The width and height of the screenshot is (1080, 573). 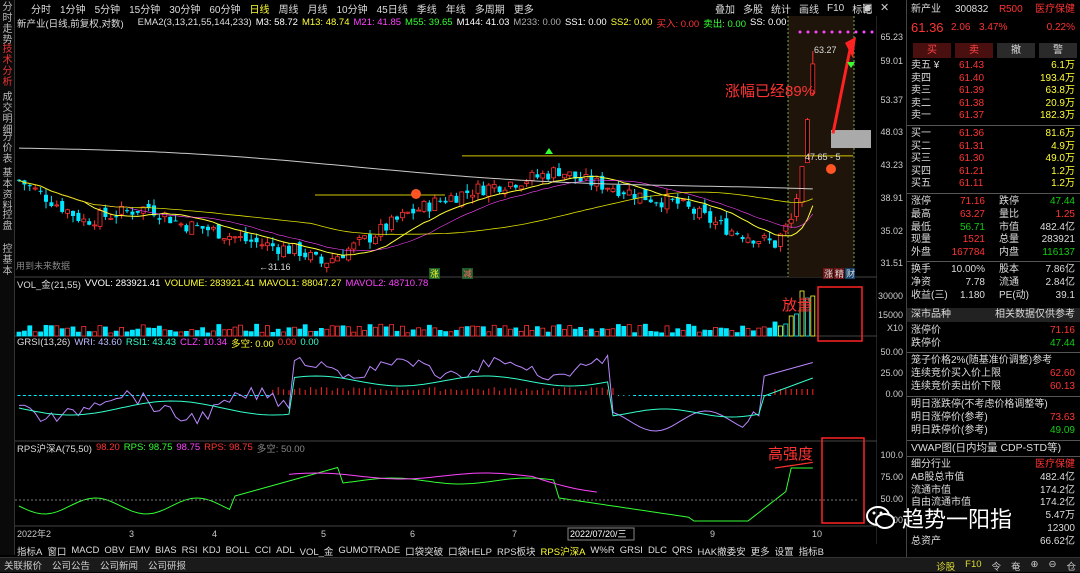 What do you see at coordinates (195, 22) in the screenshot?
I see `indicator-name: EMA2(3,13,21,55,144,233)` at bounding box center [195, 22].